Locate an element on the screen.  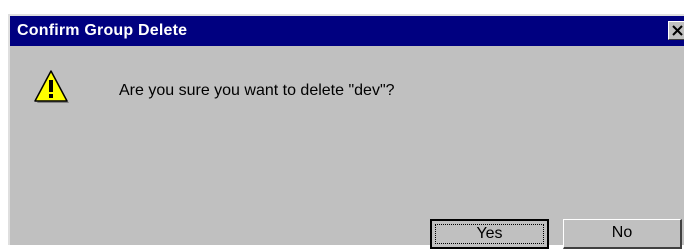
confirm-message: Are you sure you want to delete "dev"? is located at coordinates (257, 90).